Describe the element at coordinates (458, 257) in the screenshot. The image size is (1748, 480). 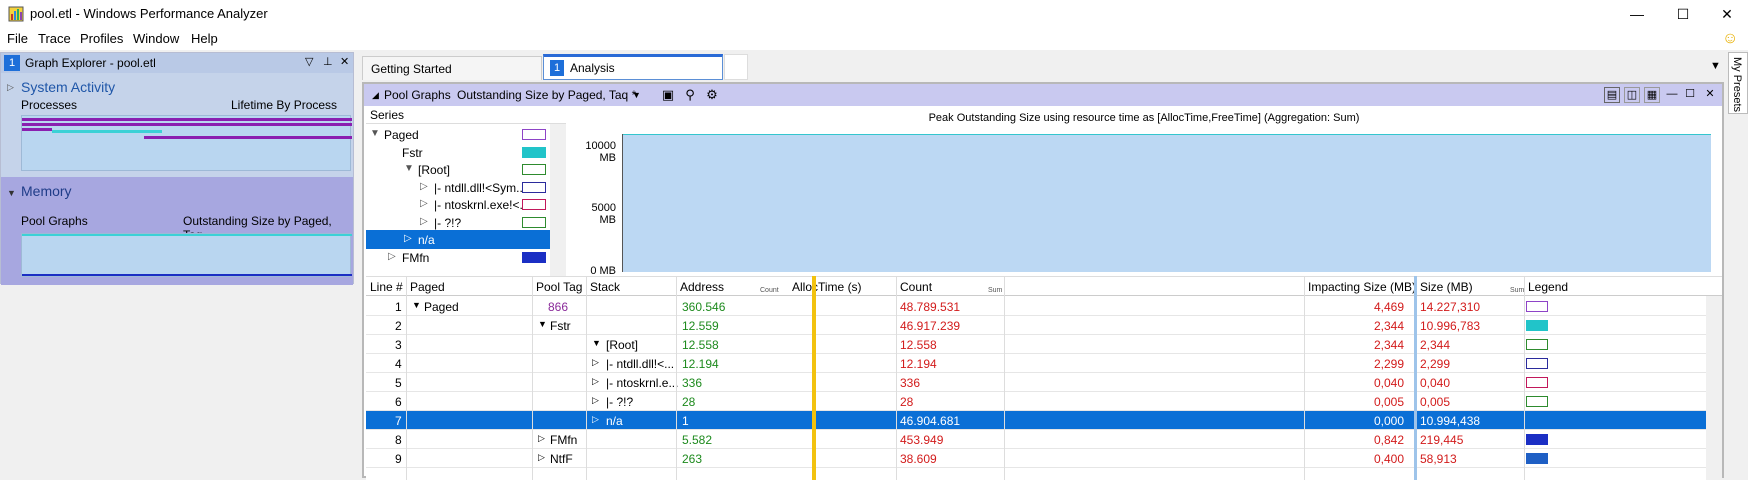
I see `series-row: ▷ FMfn` at that location.